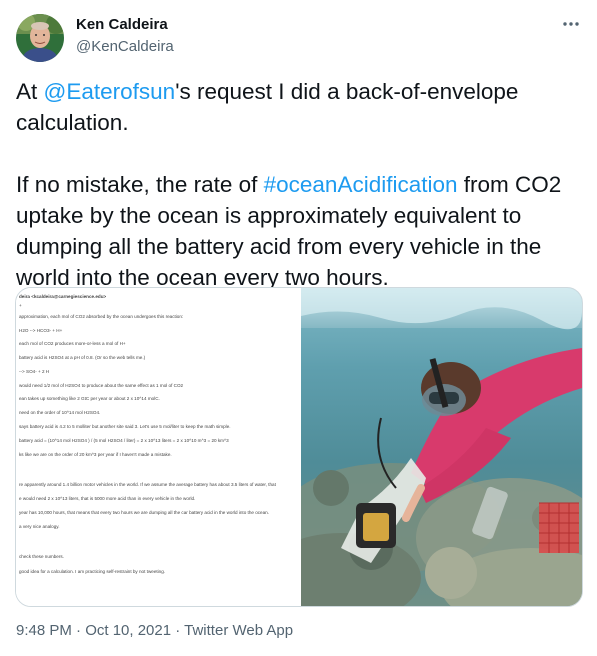 The width and height of the screenshot is (597, 656). I want to click on tweet-text-part: If no mistake, the rate of, so click(140, 184).